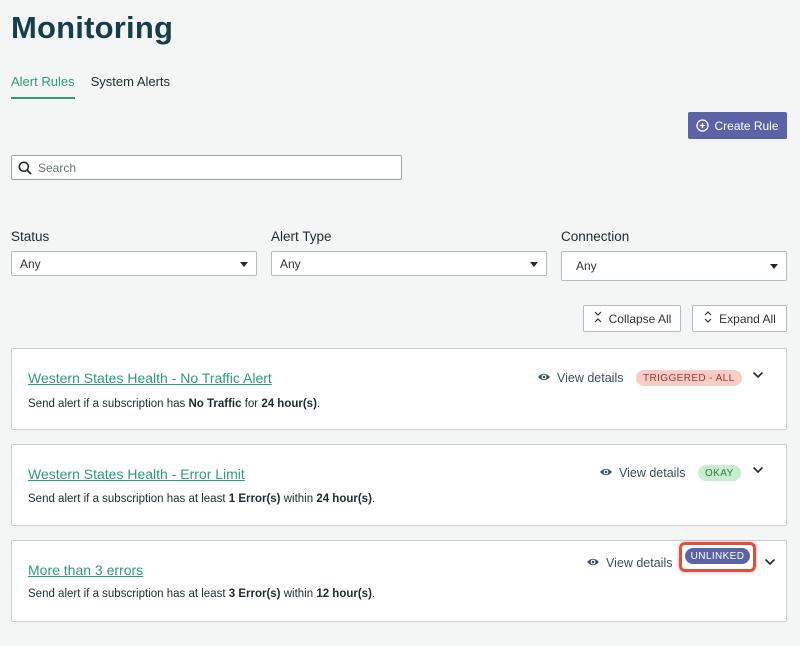 The width and height of the screenshot is (800, 646). Describe the element at coordinates (409, 263) in the screenshot. I see `alert-type-select: Any` at that location.